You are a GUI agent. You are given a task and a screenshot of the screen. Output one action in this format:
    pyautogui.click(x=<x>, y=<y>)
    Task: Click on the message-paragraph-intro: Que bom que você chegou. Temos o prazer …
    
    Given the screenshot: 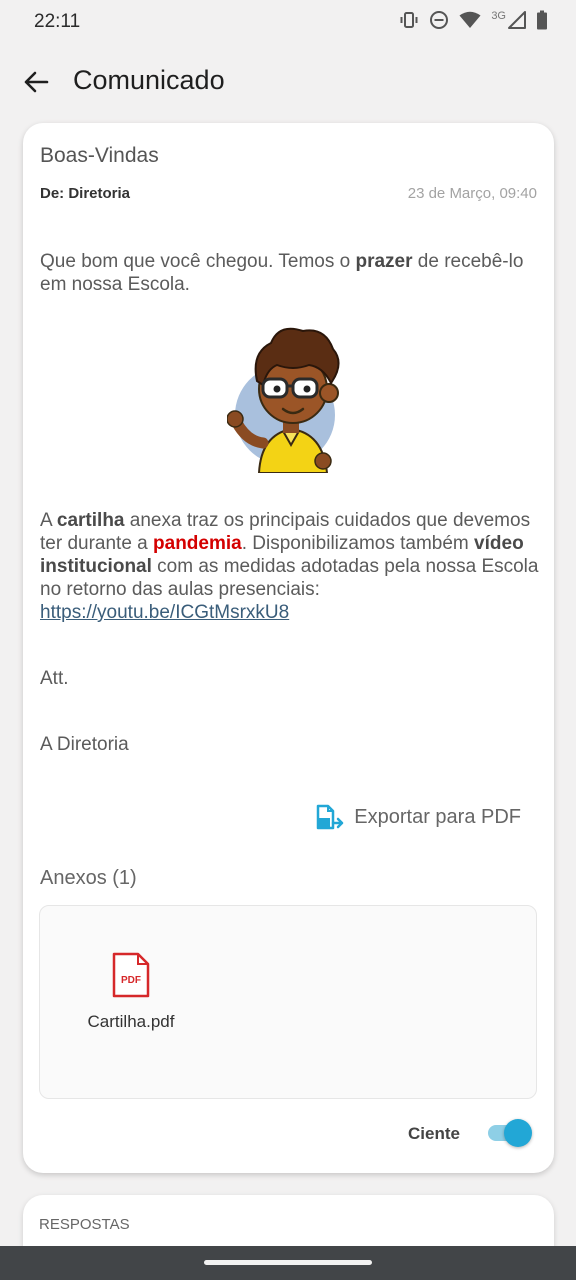 What is the action you would take?
    pyautogui.click(x=290, y=273)
    